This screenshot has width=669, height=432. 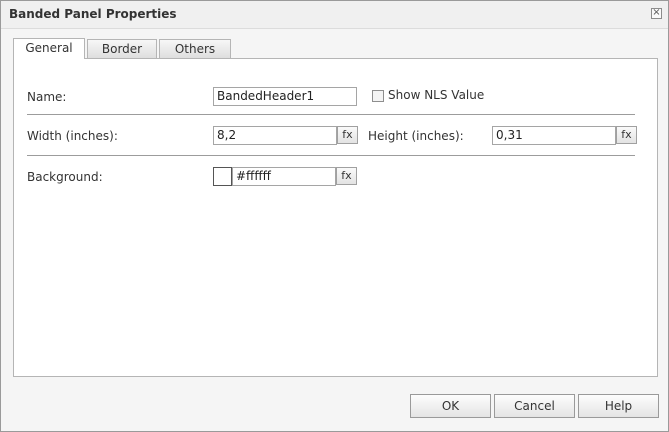 I want to click on name-label: Name:, so click(x=47, y=97).